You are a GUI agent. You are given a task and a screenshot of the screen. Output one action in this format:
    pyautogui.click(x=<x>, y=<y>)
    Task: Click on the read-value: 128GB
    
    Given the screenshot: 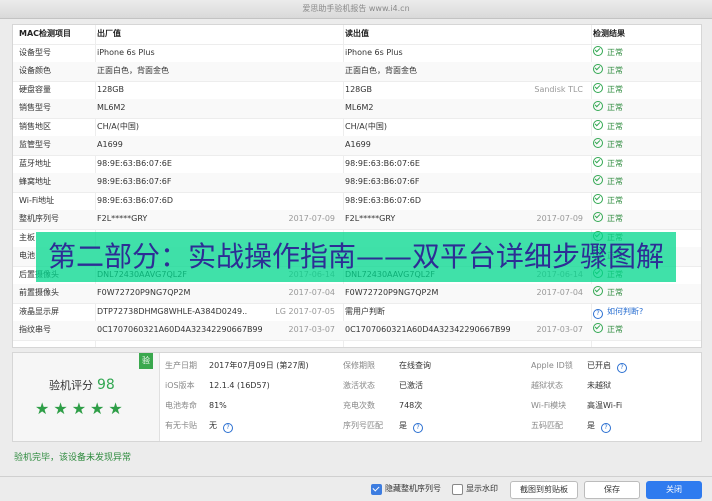 What is the action you would take?
    pyautogui.click(x=358, y=89)
    